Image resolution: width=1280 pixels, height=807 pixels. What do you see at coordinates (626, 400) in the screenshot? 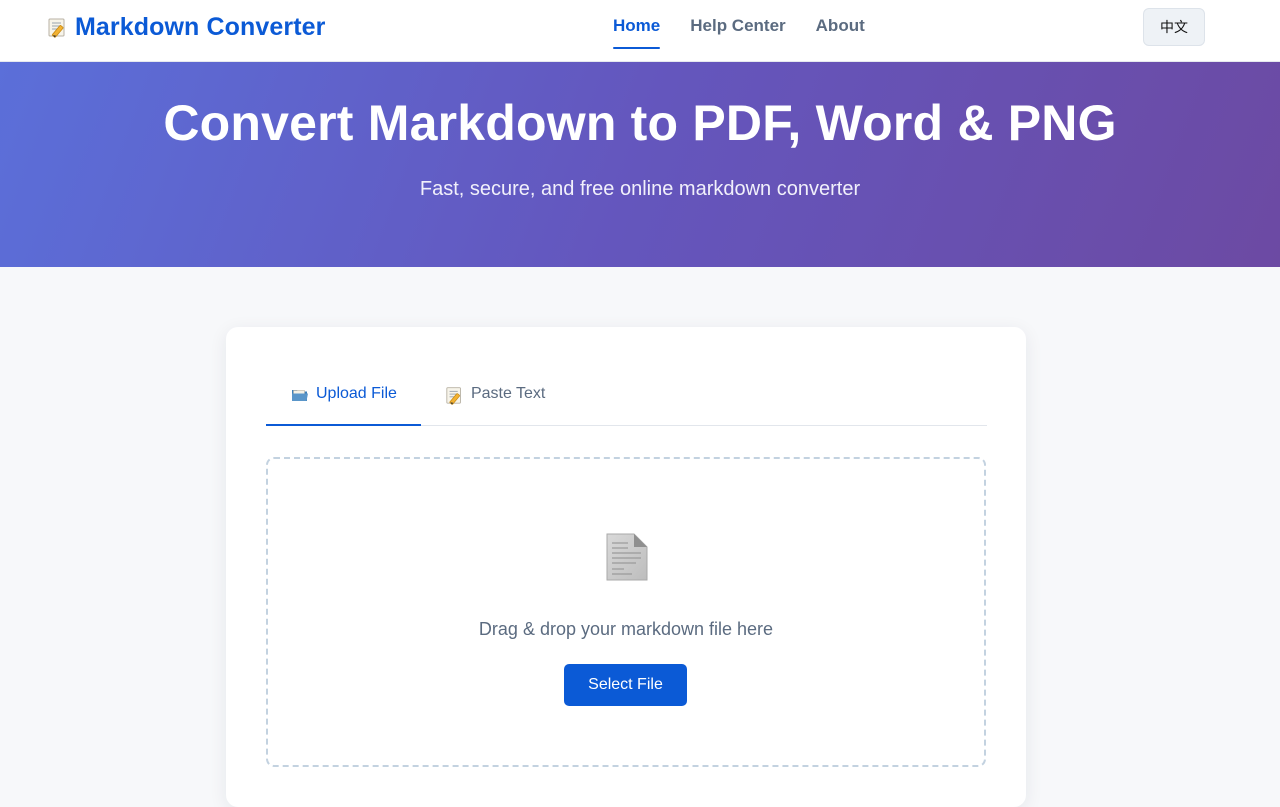
I see `input-mode-tabs: Upload File Paste Text` at bounding box center [626, 400].